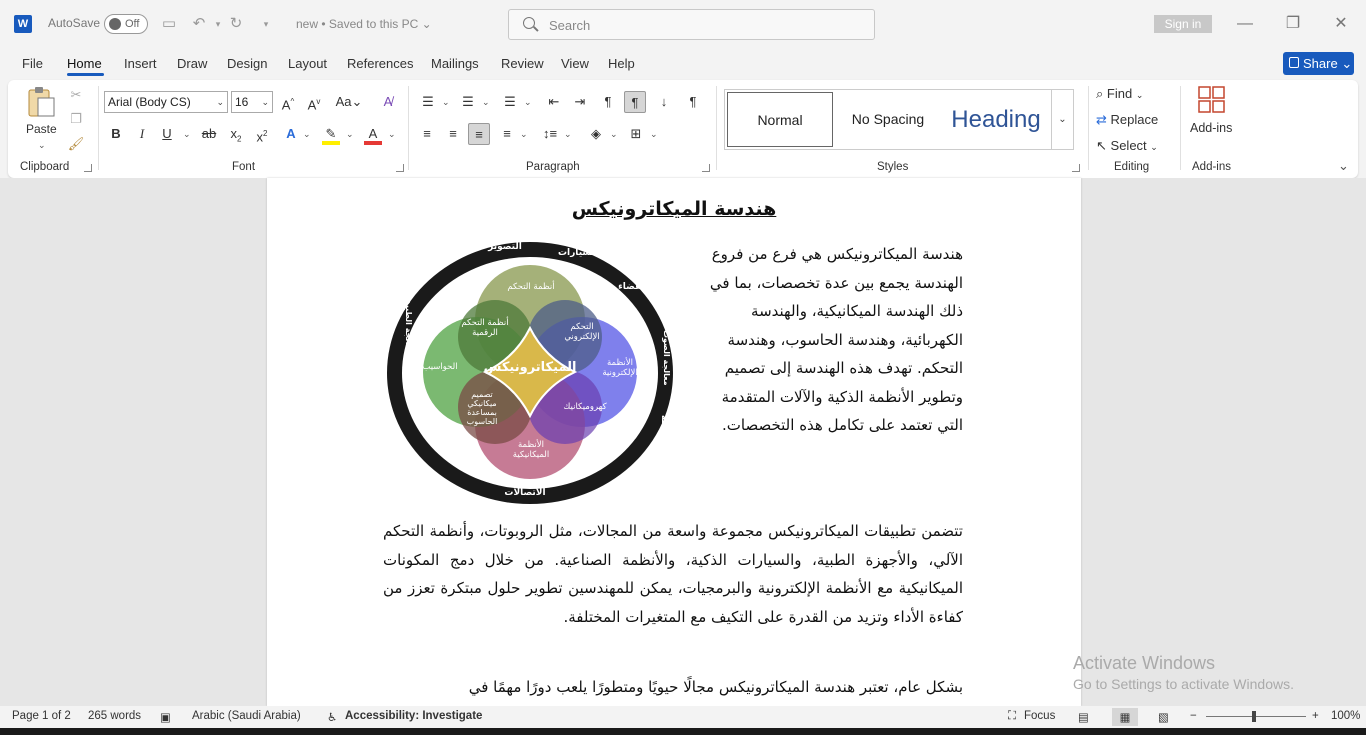 This screenshot has width=1366, height=735. What do you see at coordinates (262, 134) in the screenshot?
I see `superscript-icon: x2` at bounding box center [262, 134].